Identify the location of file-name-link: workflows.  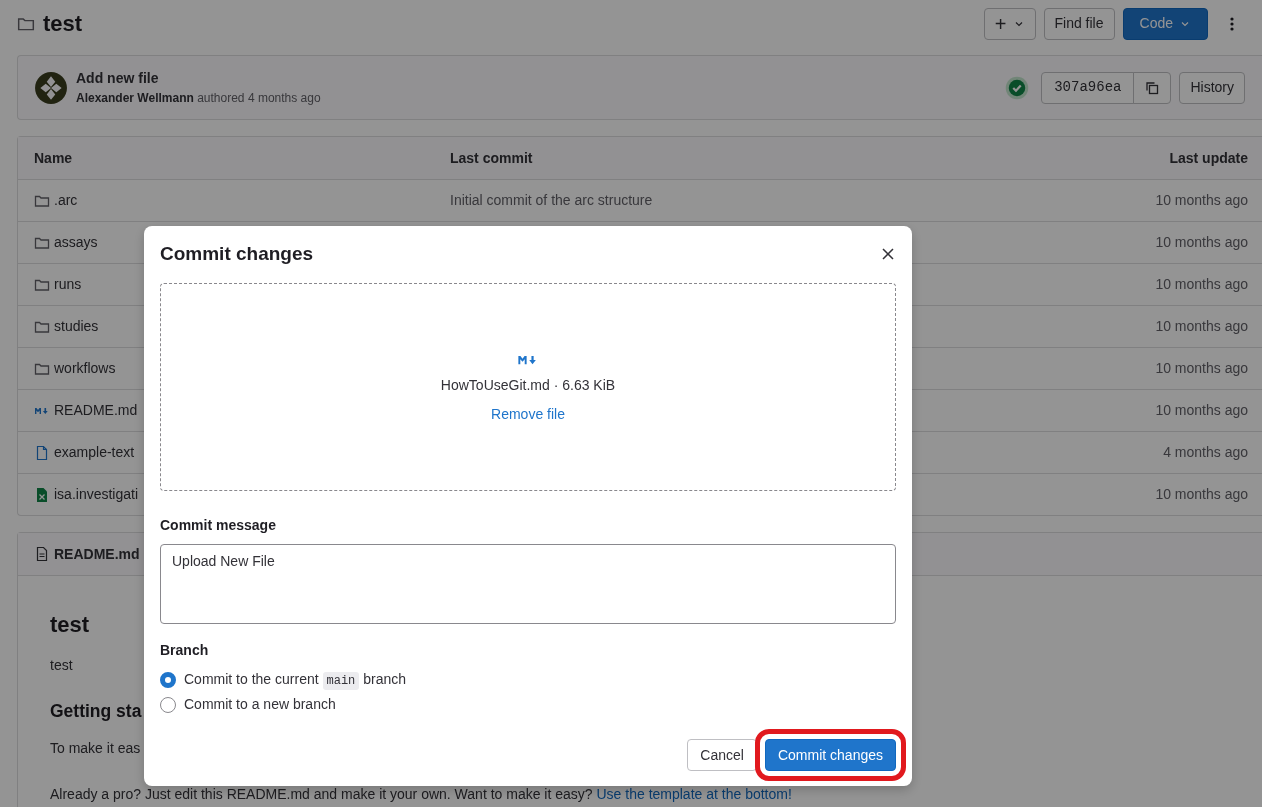
(85, 368).